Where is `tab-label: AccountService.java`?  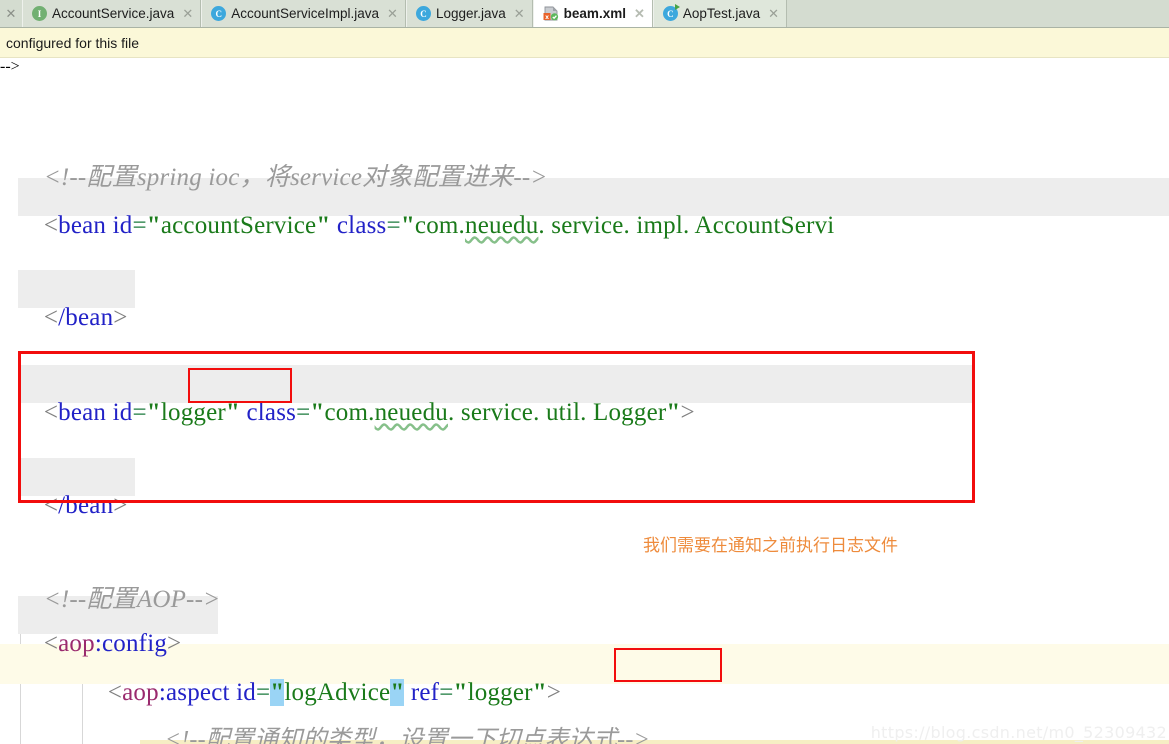
tab-label: AccountService.java is located at coordinates (113, 13).